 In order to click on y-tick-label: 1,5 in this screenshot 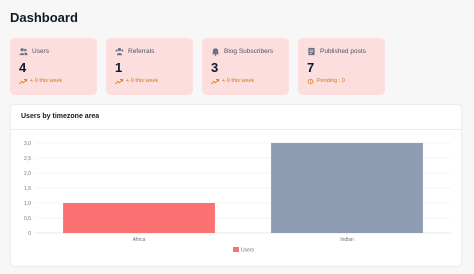, I will do `click(27, 189)`.